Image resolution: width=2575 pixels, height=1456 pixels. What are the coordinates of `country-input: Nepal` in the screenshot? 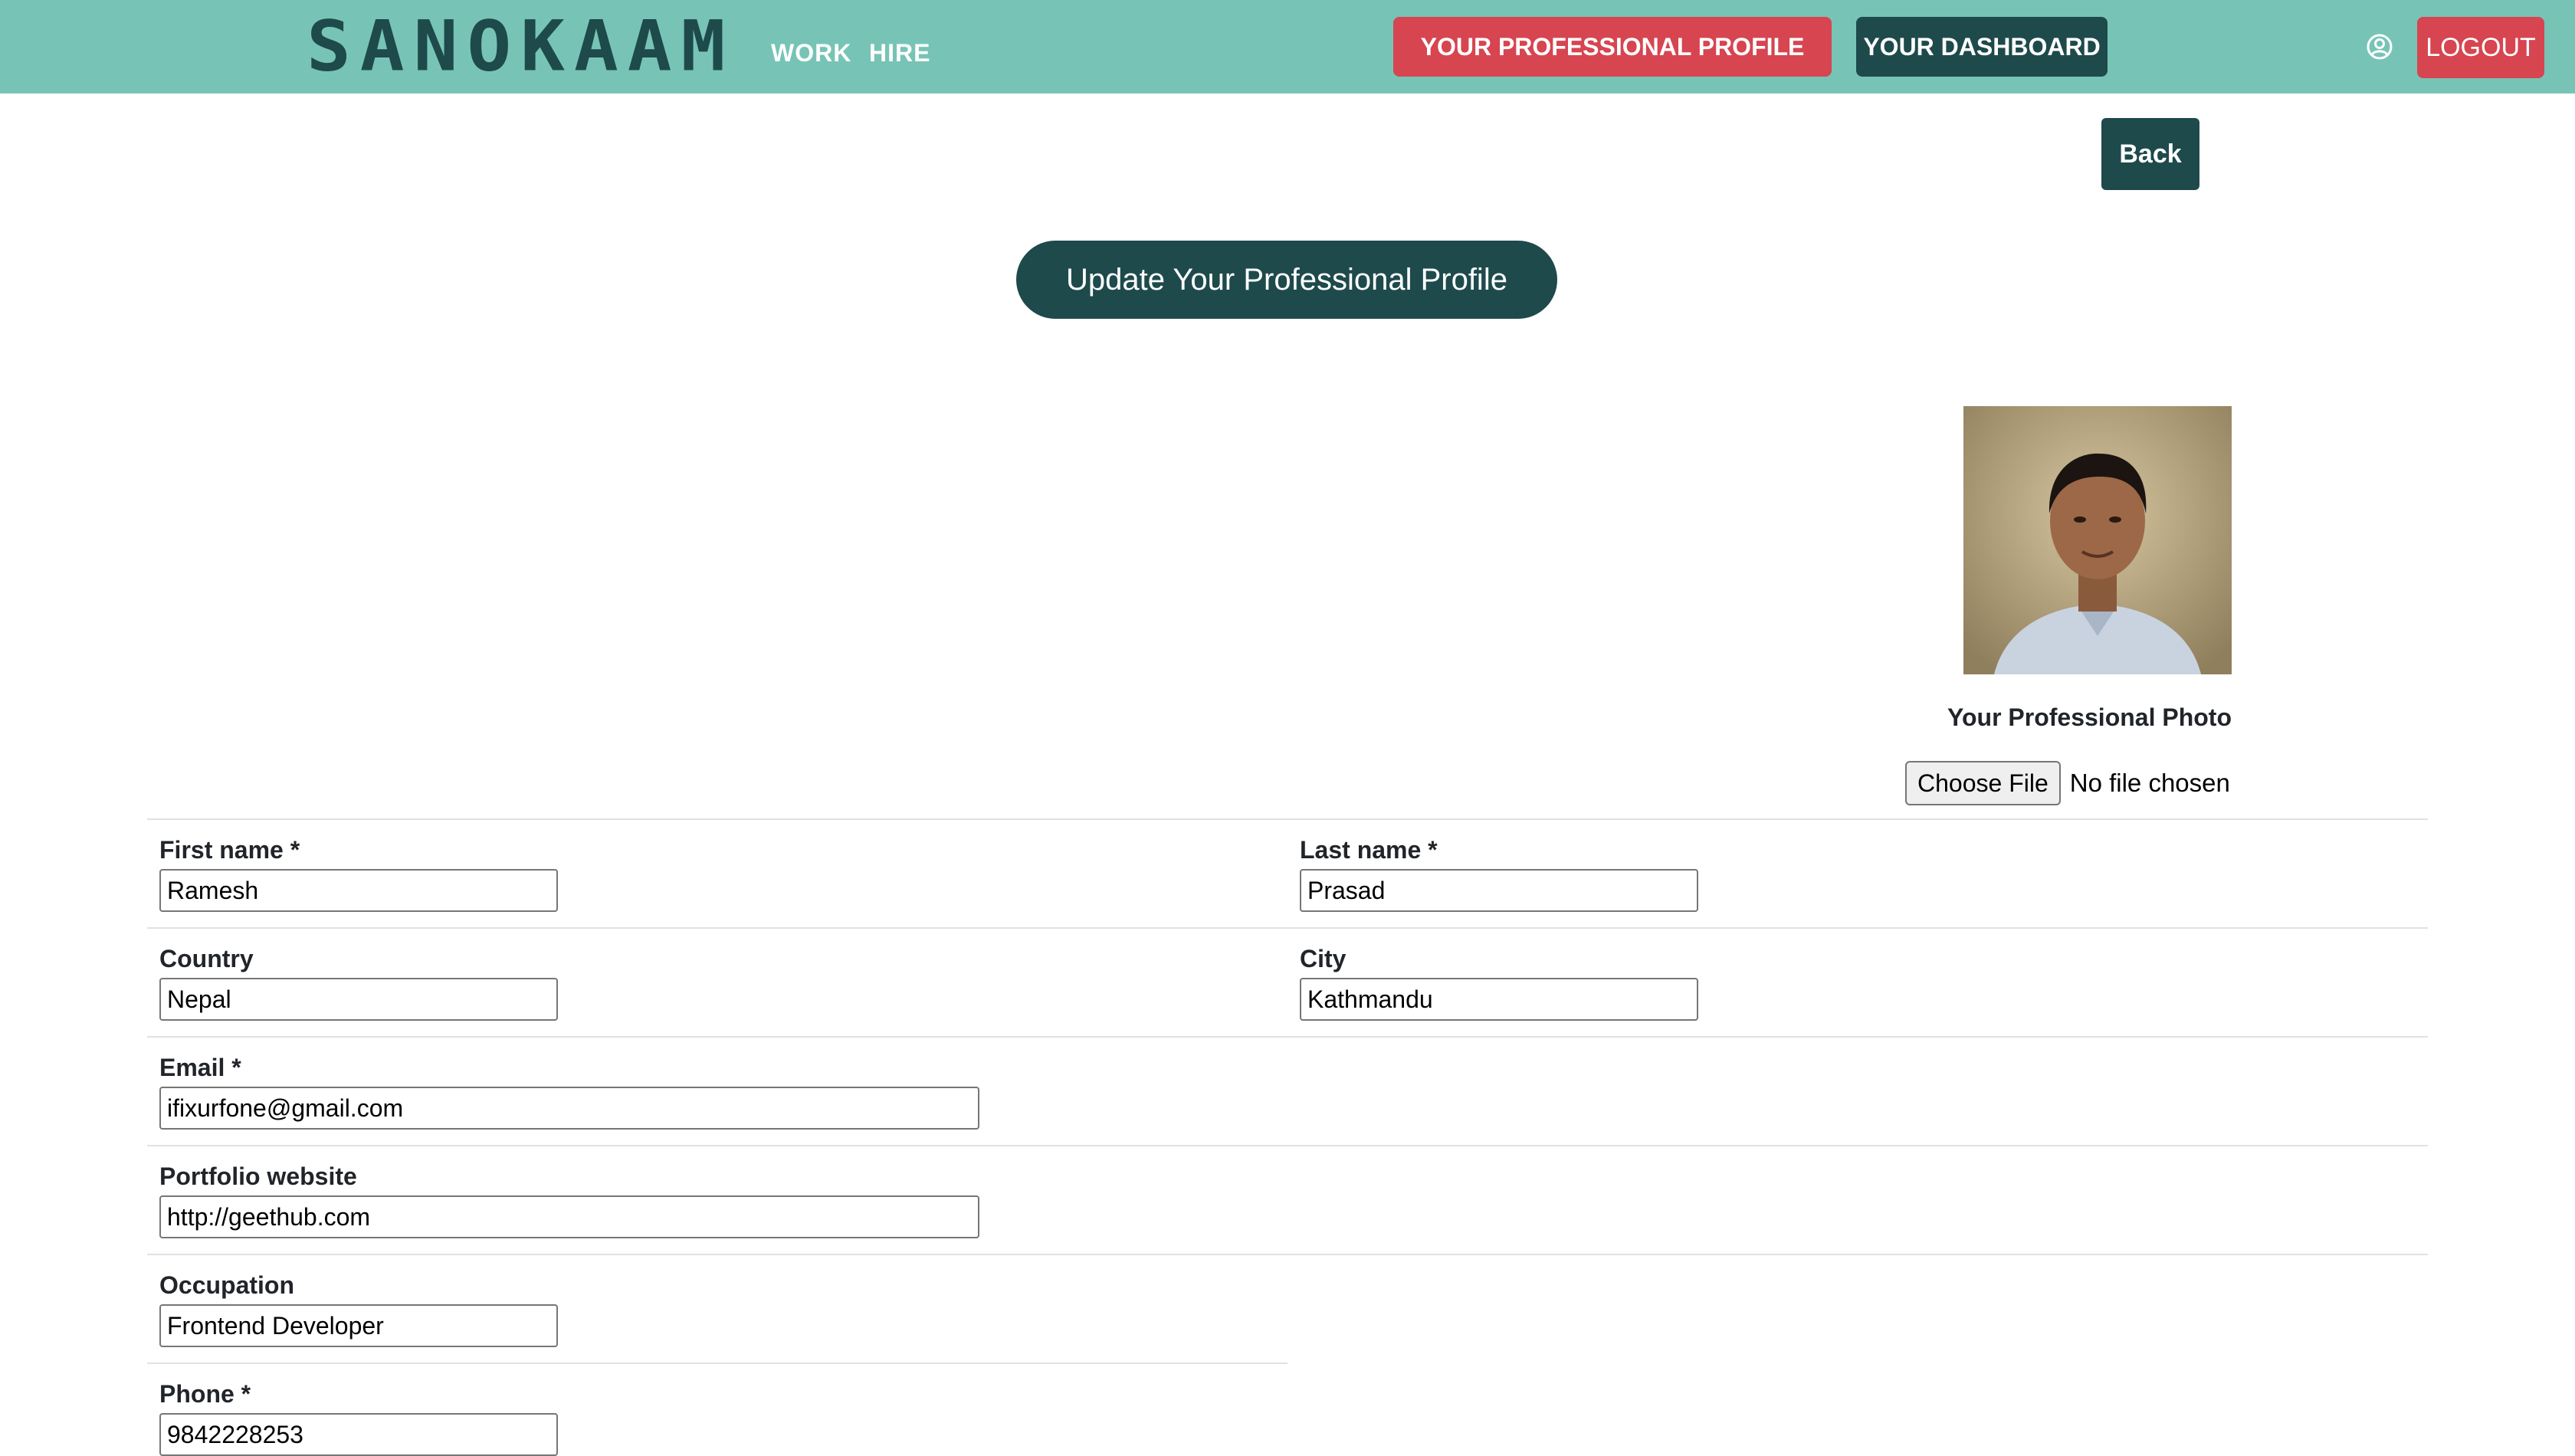 It's located at (359, 999).